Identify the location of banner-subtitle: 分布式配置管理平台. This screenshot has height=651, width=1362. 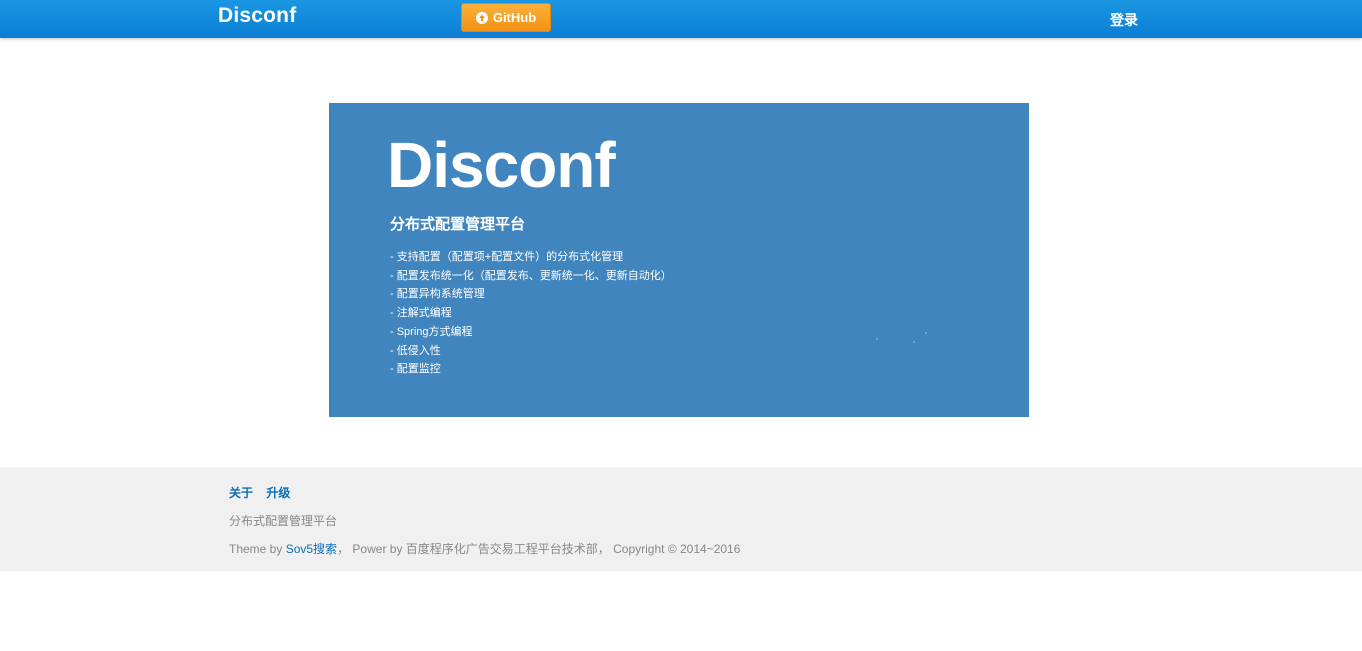
(458, 224).